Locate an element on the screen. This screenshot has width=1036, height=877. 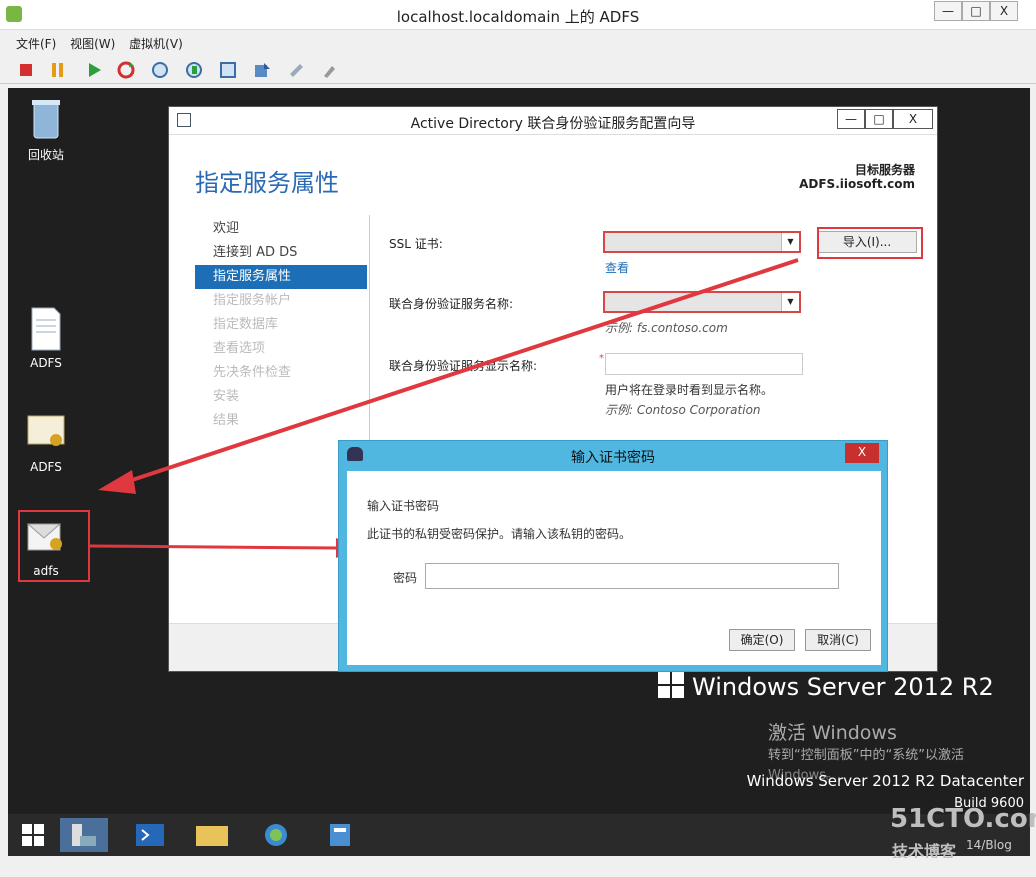
nav-item-install: 安装 is located at coordinates (226, 396).